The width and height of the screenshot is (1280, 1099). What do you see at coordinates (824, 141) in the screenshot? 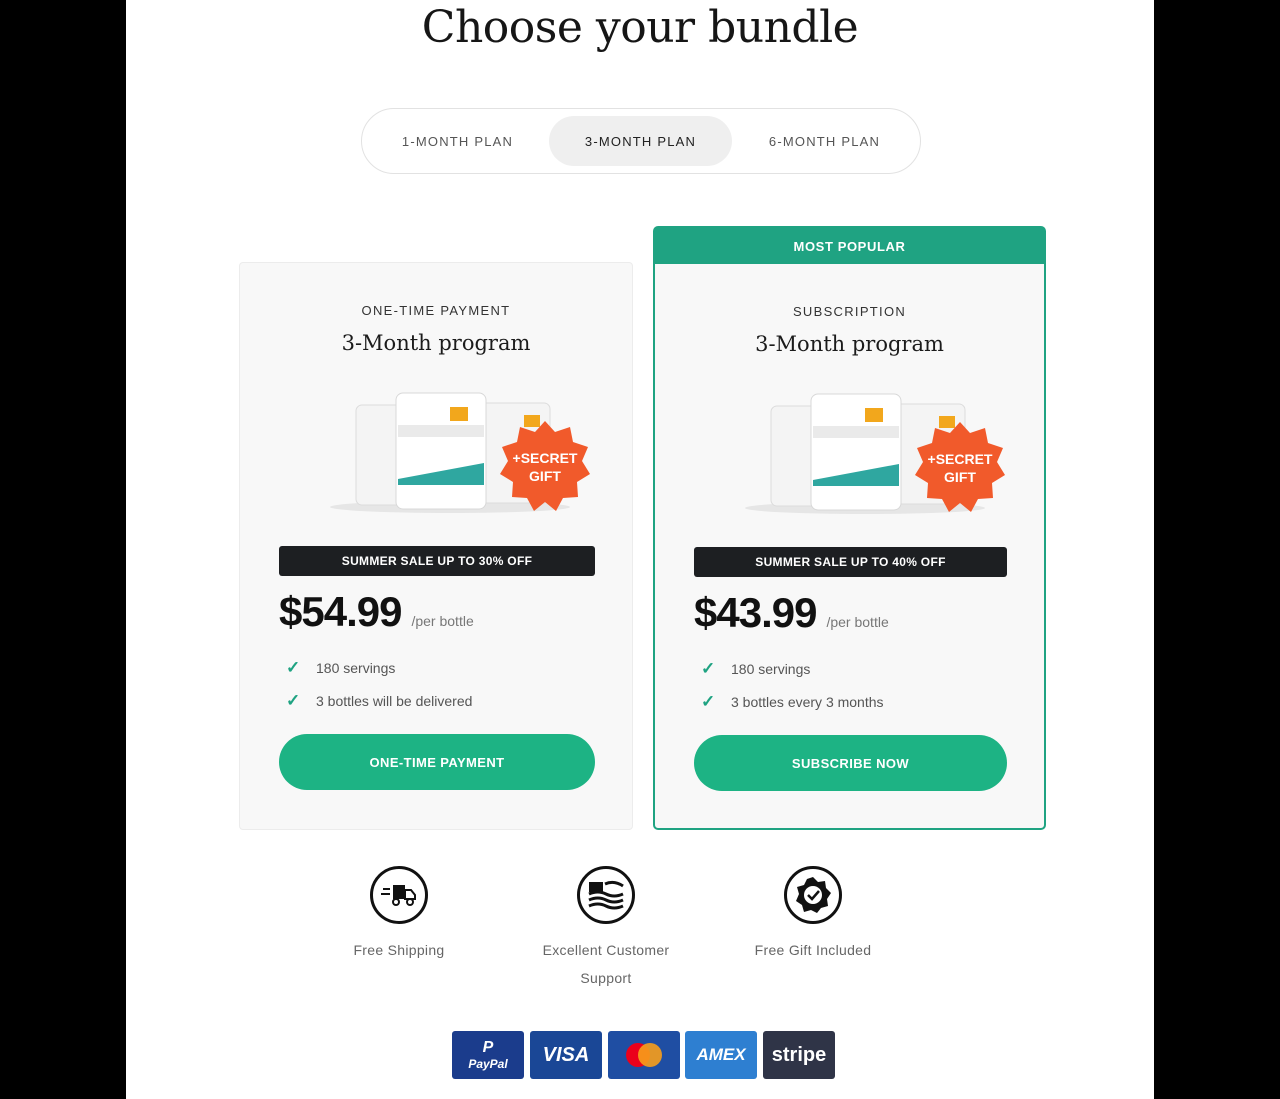
I see `tab-6-month-plan: 6-MONTH PLAN` at bounding box center [824, 141].